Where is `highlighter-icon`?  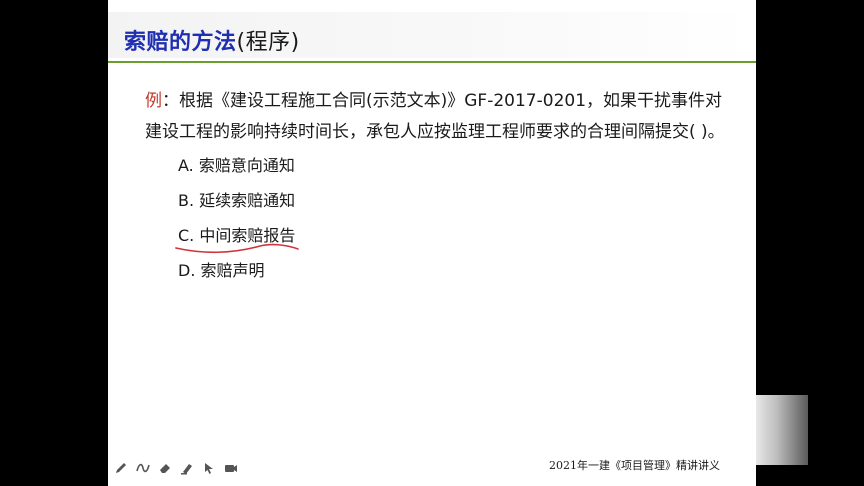 highlighter-icon is located at coordinates (187, 468).